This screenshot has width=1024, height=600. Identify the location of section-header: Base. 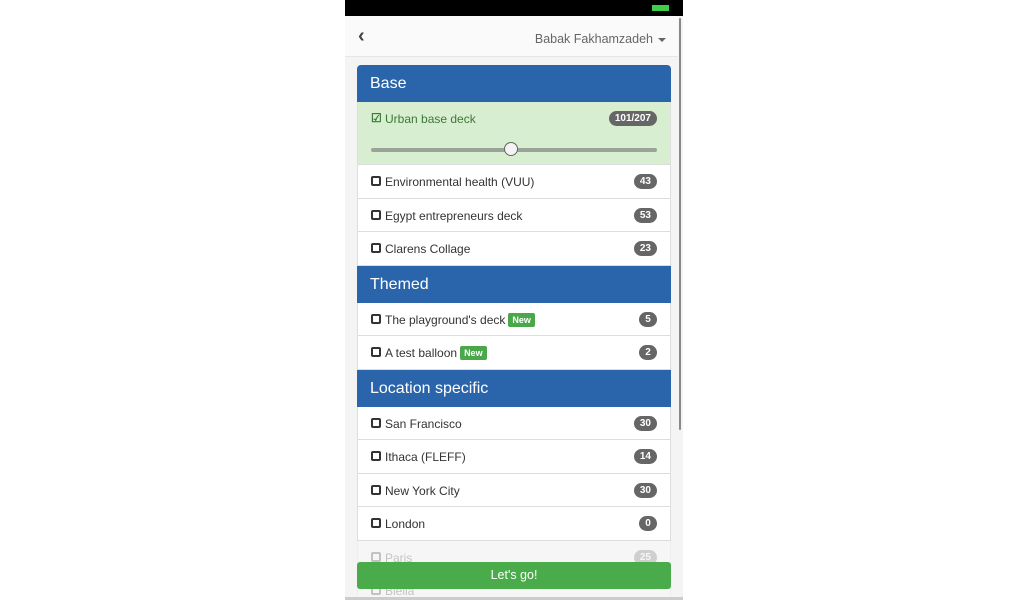
(514, 83).